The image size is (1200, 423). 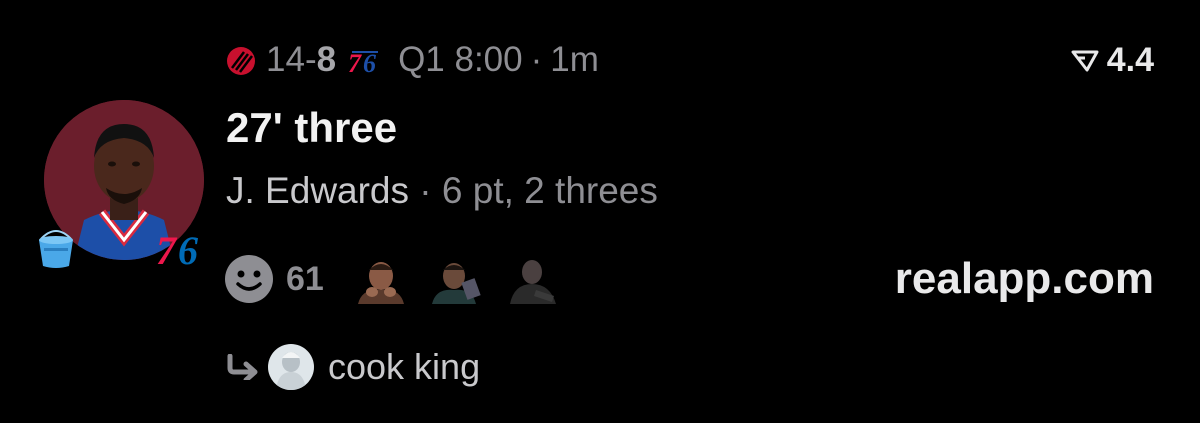 I want to click on score-away: 14, so click(x=285, y=59).